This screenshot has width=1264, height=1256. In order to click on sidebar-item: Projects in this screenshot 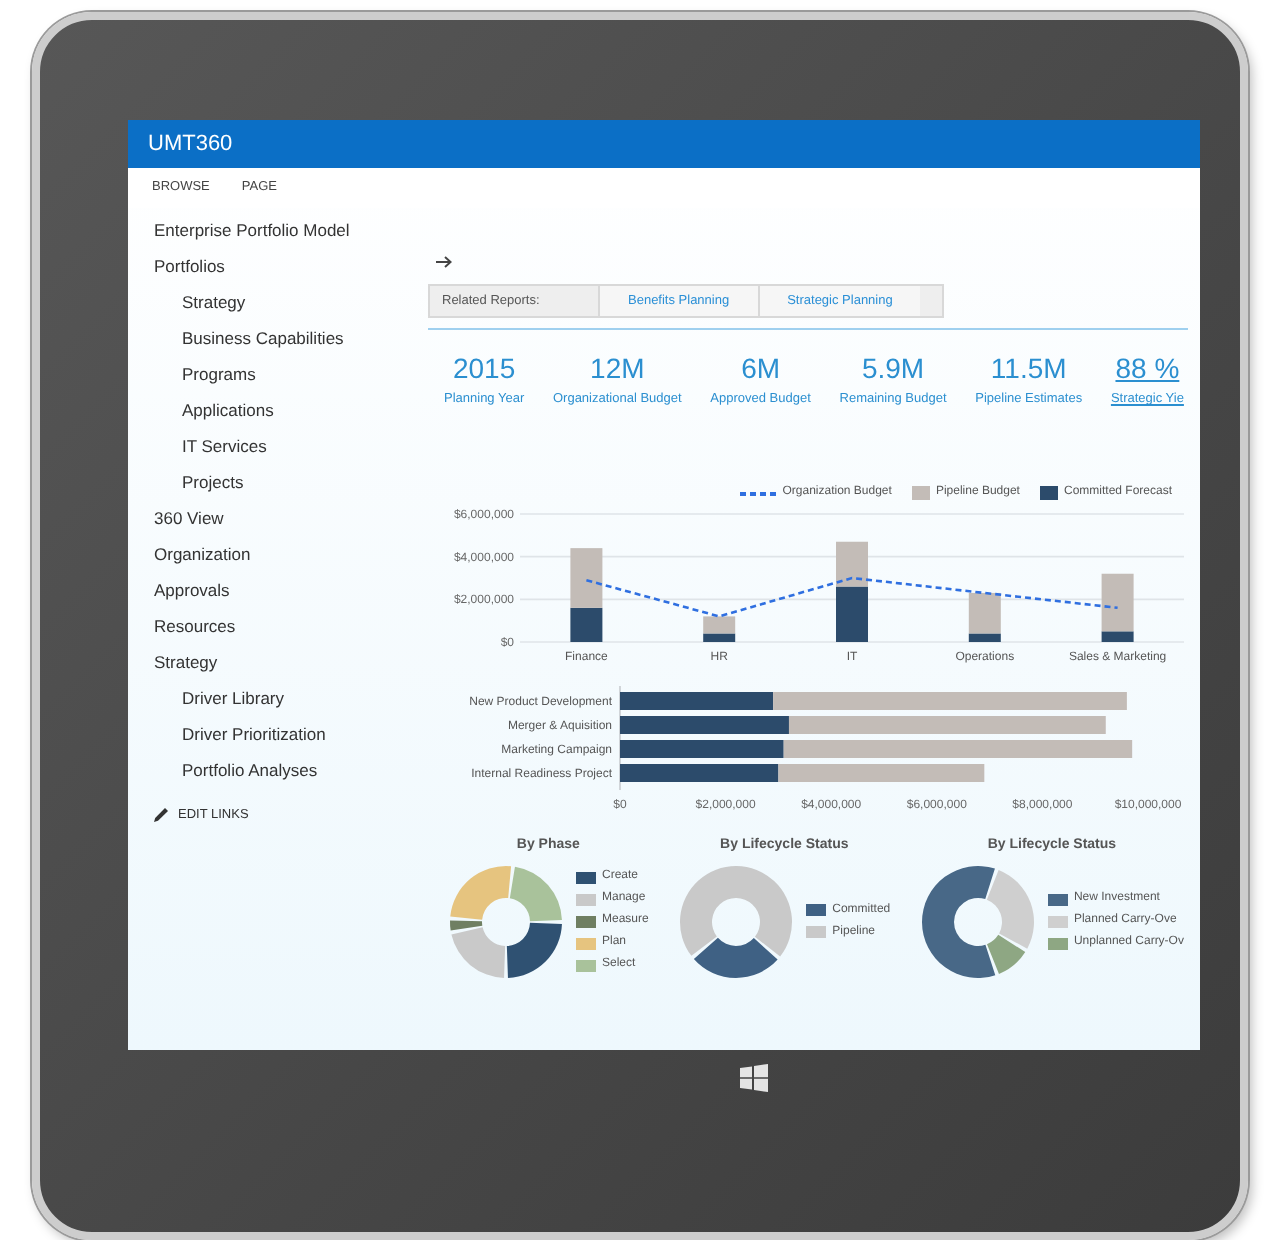, I will do `click(213, 482)`.